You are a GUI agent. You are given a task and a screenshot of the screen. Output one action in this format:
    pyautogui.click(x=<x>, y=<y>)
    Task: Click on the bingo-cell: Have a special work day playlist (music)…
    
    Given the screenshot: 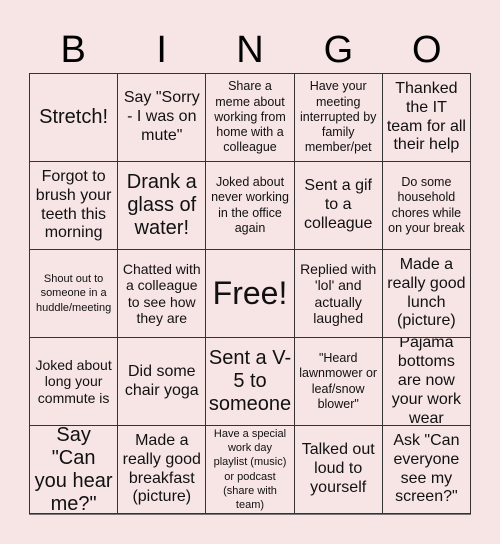 What is the action you would take?
    pyautogui.click(x=250, y=470)
    